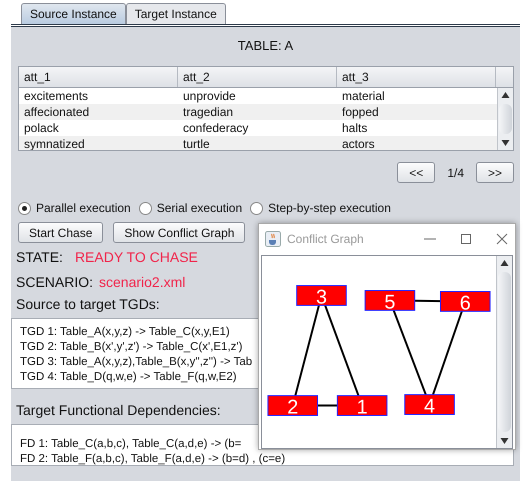  I want to click on graph-node: 6, so click(465, 302).